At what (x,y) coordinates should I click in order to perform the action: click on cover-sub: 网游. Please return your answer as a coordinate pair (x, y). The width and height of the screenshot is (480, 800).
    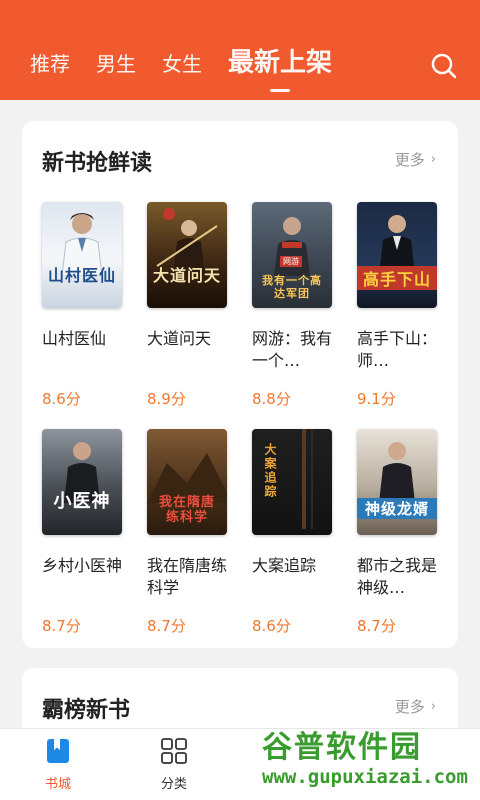
    Looking at the image, I should click on (291, 261).